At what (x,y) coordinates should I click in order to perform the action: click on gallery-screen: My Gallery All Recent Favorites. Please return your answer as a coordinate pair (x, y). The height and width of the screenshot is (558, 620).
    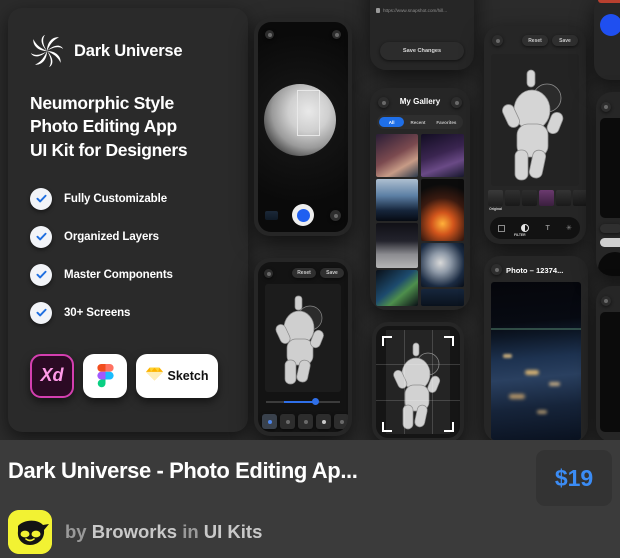
    Looking at the image, I should click on (420, 199).